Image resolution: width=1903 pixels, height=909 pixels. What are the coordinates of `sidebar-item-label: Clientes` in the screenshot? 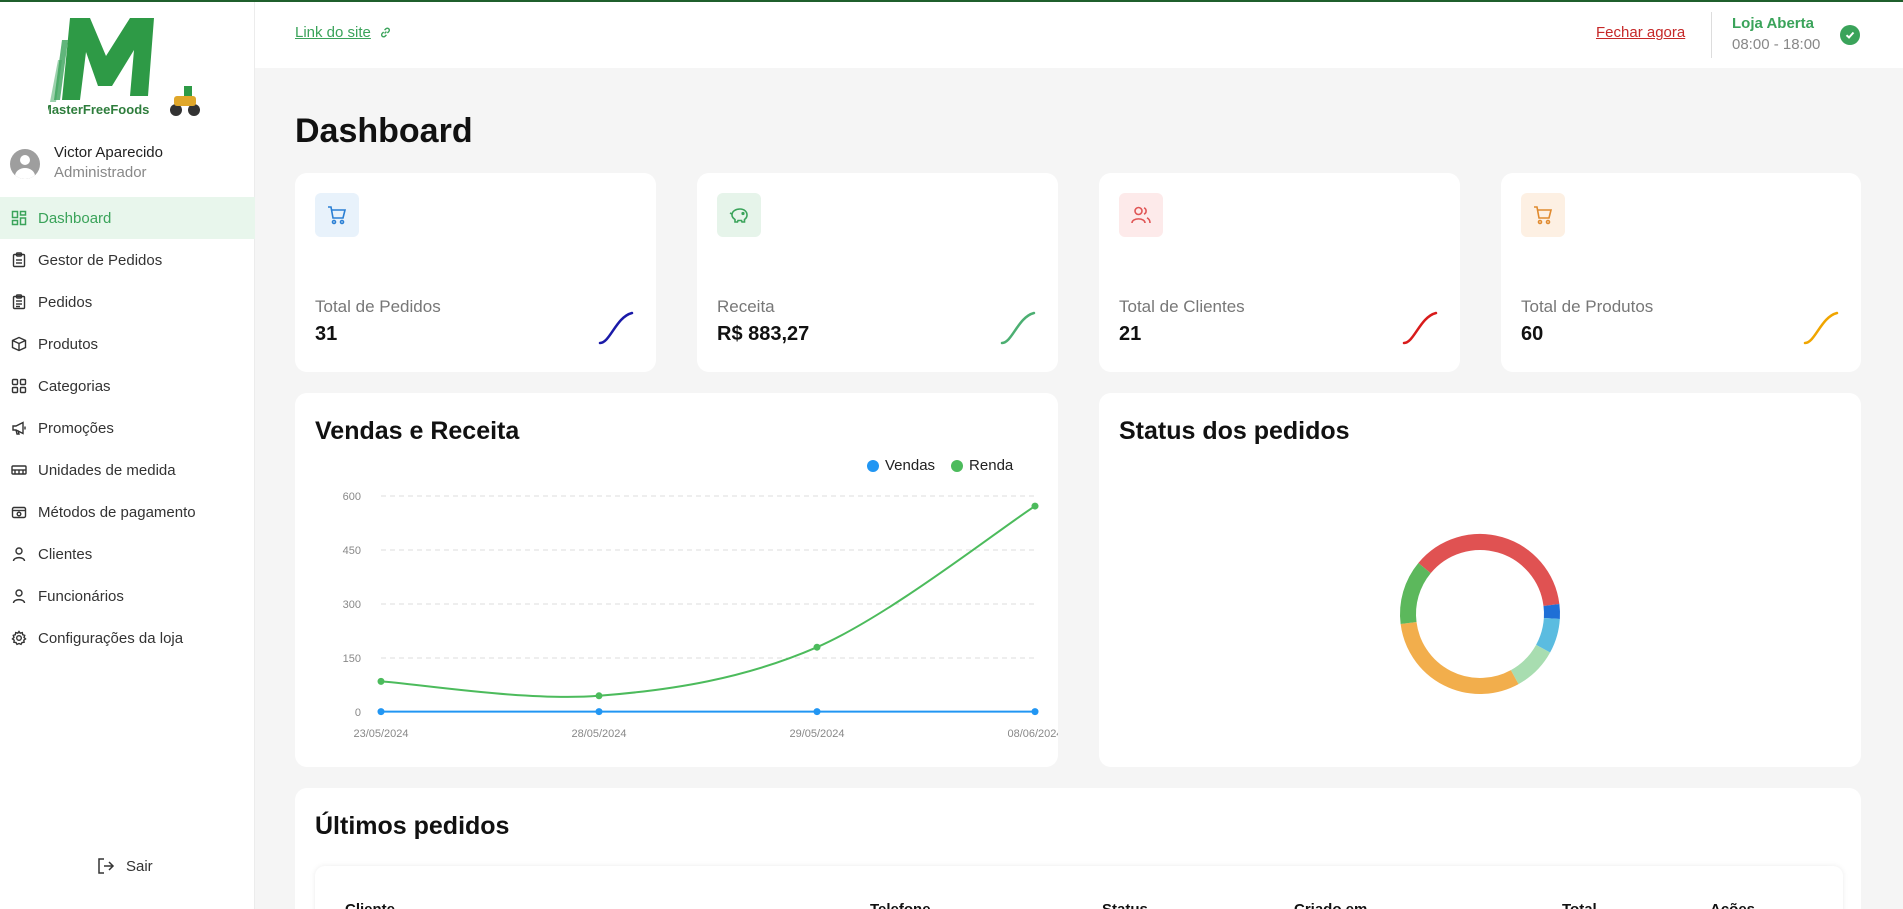 It's located at (65, 554).